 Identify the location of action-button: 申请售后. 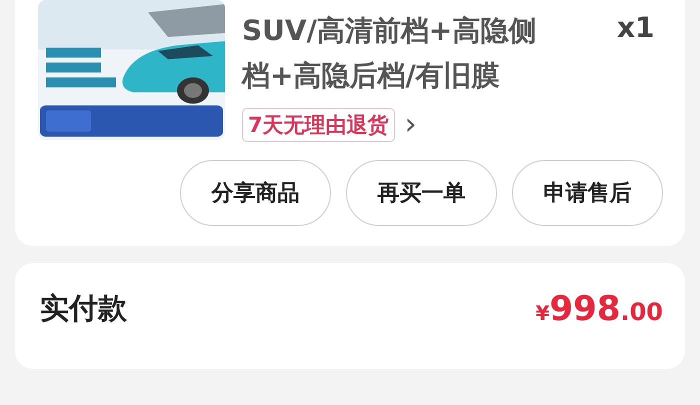
(587, 193).